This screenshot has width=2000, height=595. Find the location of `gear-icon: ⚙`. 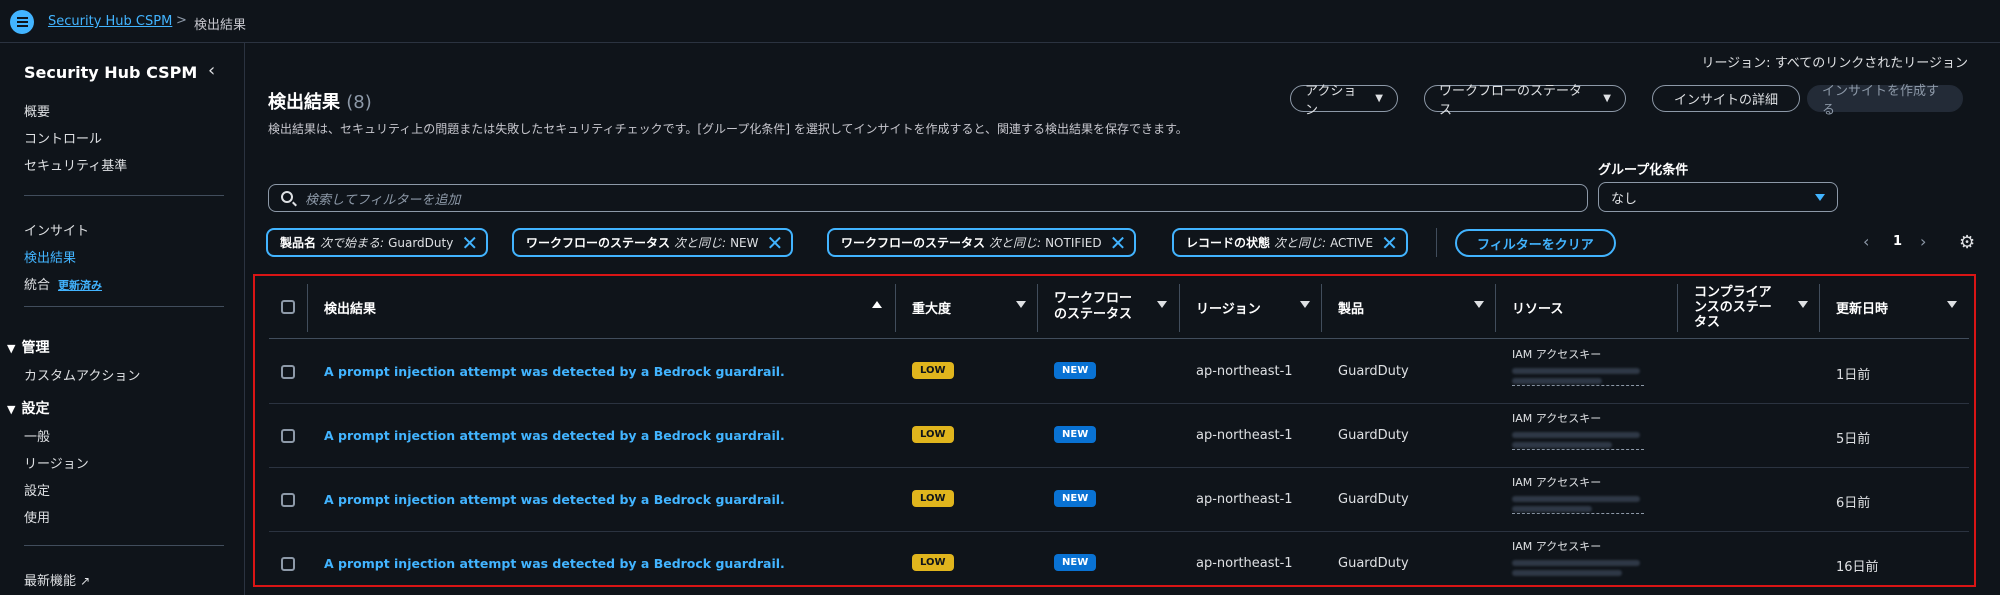

gear-icon: ⚙ is located at coordinates (1967, 242).